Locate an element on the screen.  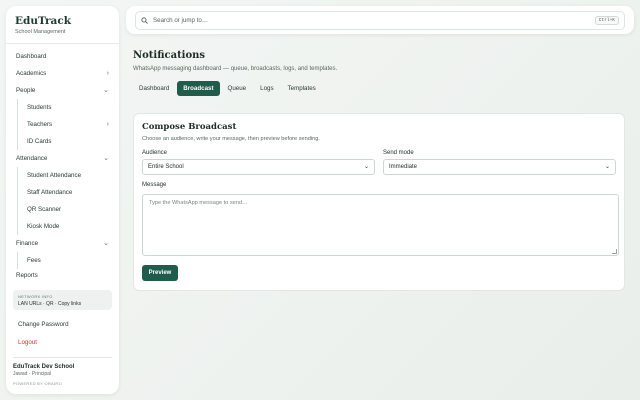
audience-select: Entire School ⌄ is located at coordinates (258, 167).